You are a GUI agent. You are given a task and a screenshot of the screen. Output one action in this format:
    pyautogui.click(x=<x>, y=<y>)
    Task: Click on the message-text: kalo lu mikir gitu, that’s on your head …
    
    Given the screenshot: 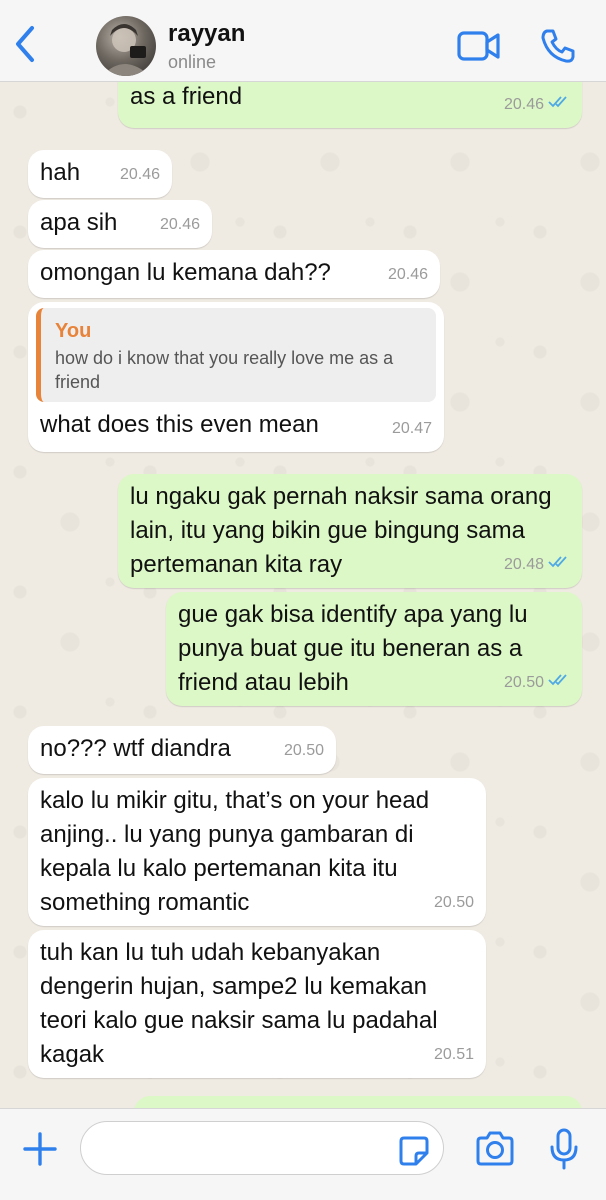 What is the action you would take?
    pyautogui.click(x=238, y=851)
    